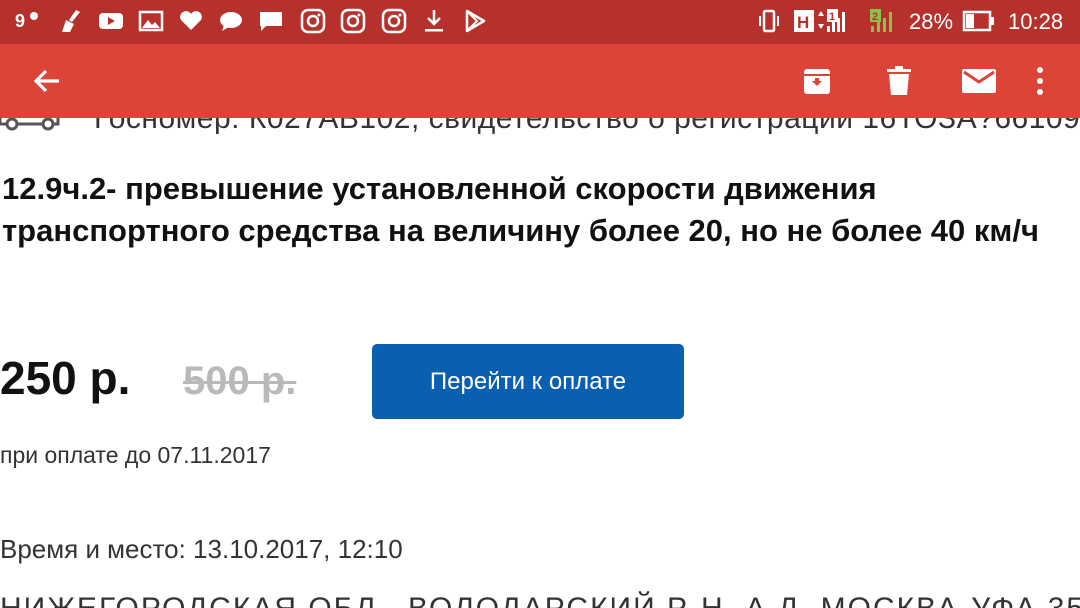 The height and width of the screenshot is (608, 1080). What do you see at coordinates (65, 378) in the screenshot?
I see `discounted-price: 250 р.` at bounding box center [65, 378].